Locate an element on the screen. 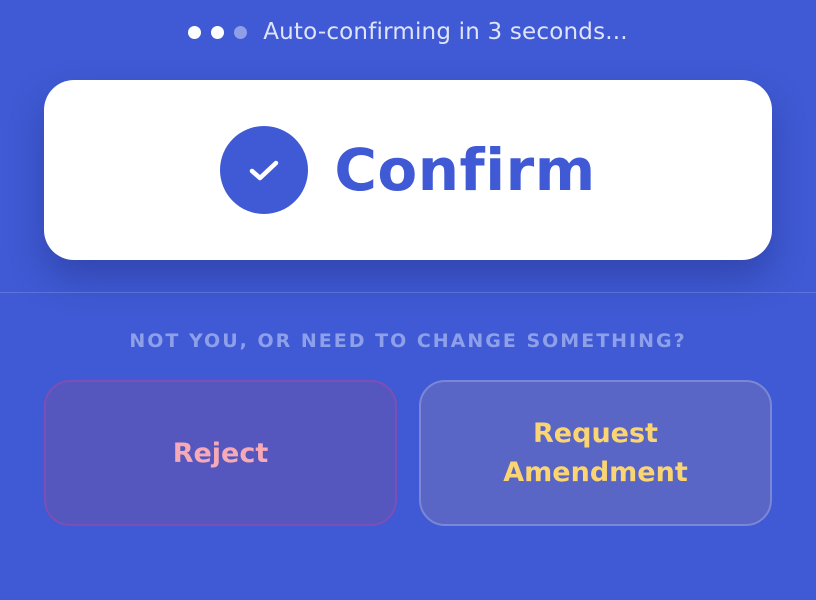 This screenshot has height=600, width=816. progress-dots-icon is located at coordinates (218, 32).